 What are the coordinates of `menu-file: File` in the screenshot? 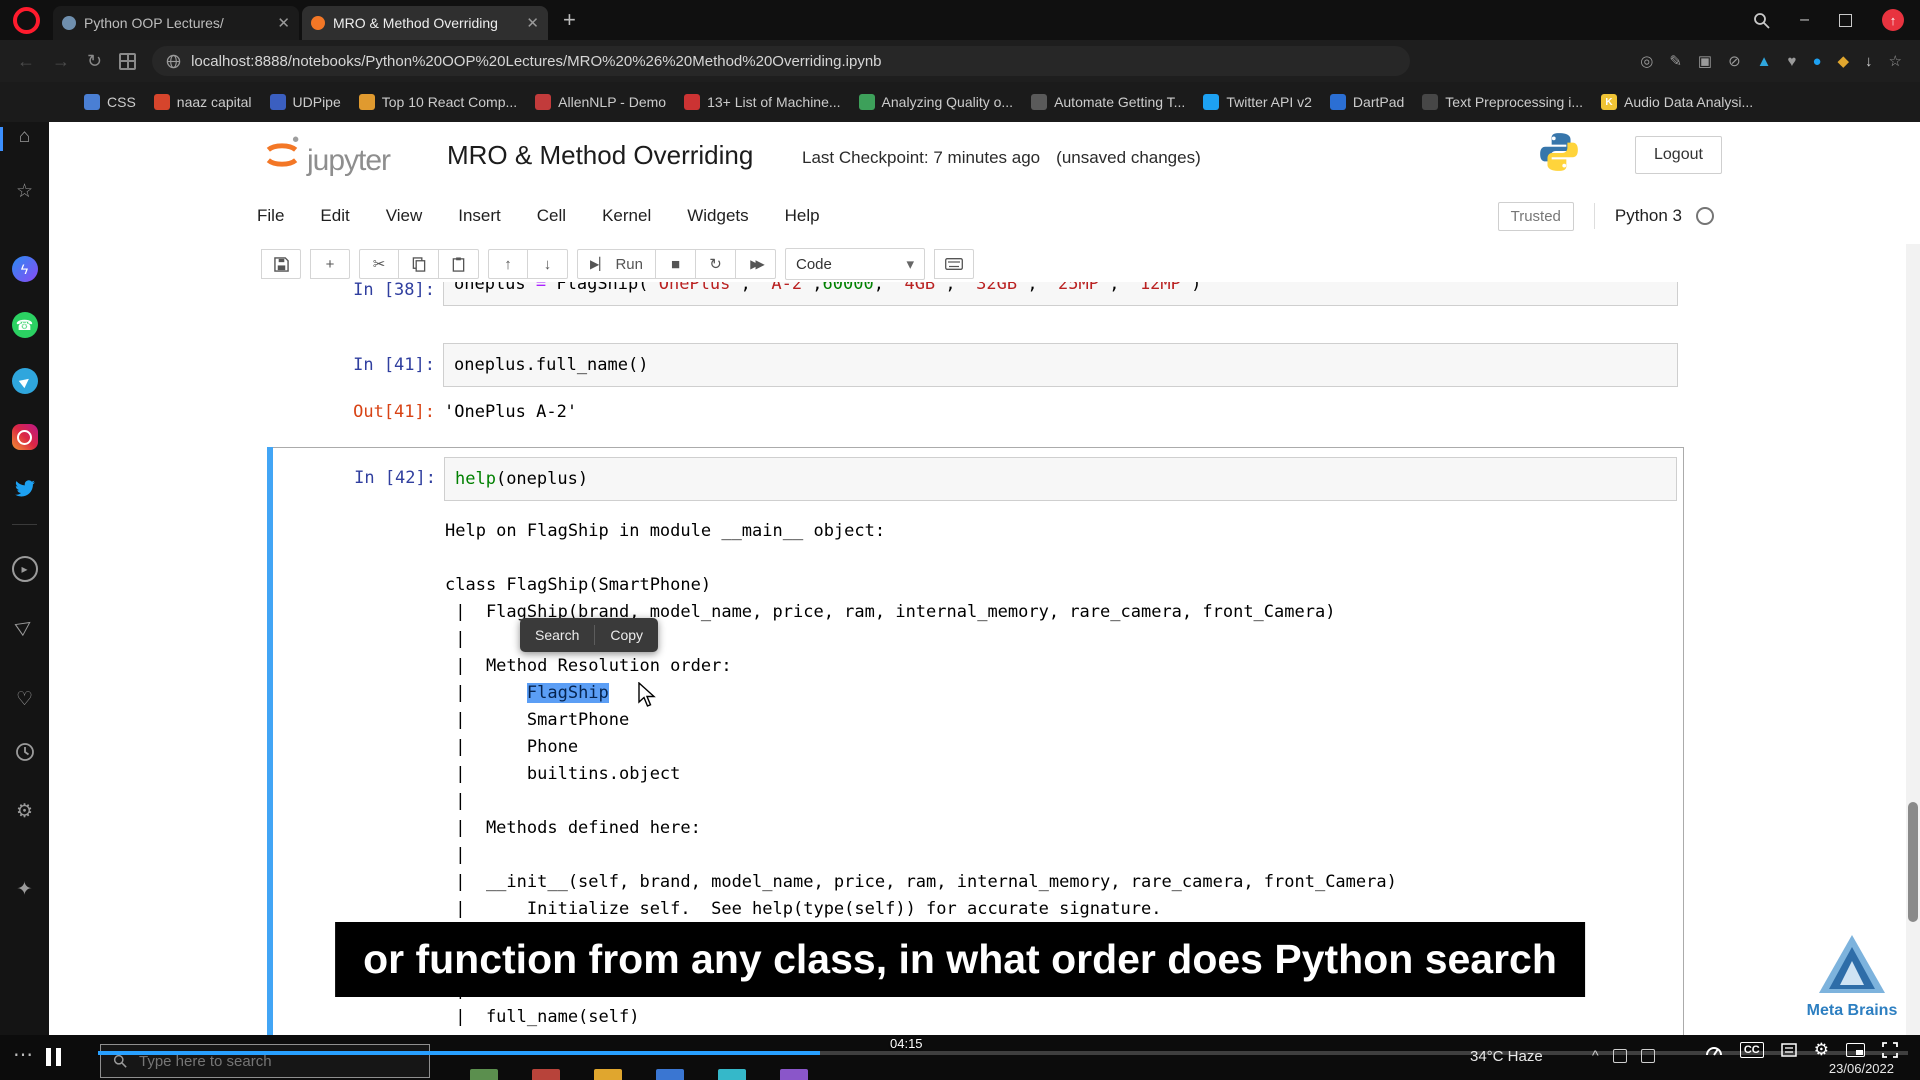 It's located at (281, 216).